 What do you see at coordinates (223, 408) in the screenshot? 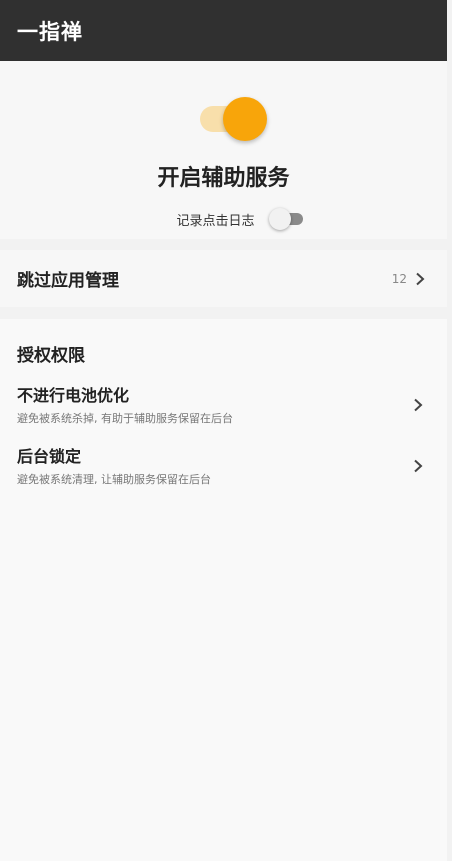
I see `battery-optimization-item: 不进行电池优化 避免被系统杀掉, 有助于辅助服务保留在后台` at bounding box center [223, 408].